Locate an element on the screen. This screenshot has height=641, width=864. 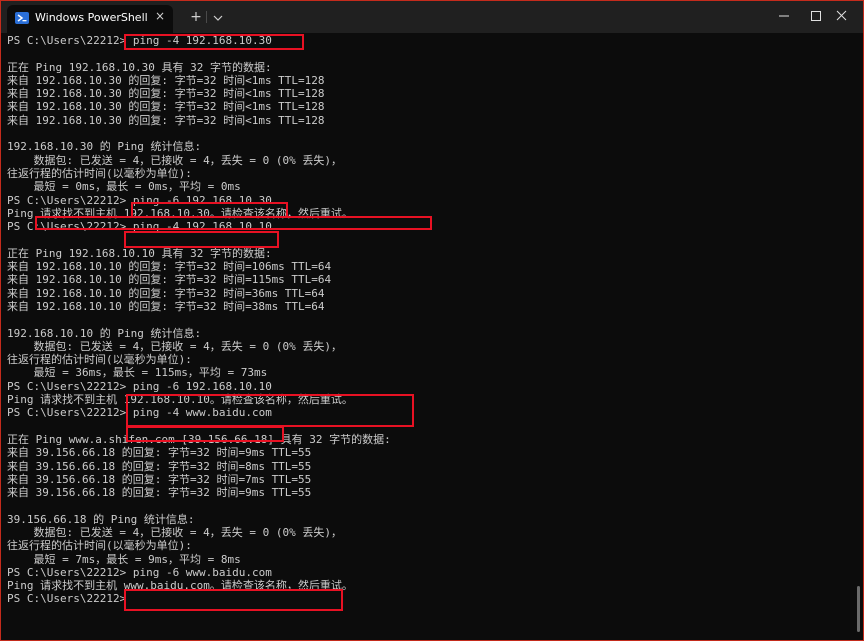
terminal-line: 来自 39.156.66.18 的回复: 字节=32 时间=7ms TTL=55 is located at coordinates (159, 479).